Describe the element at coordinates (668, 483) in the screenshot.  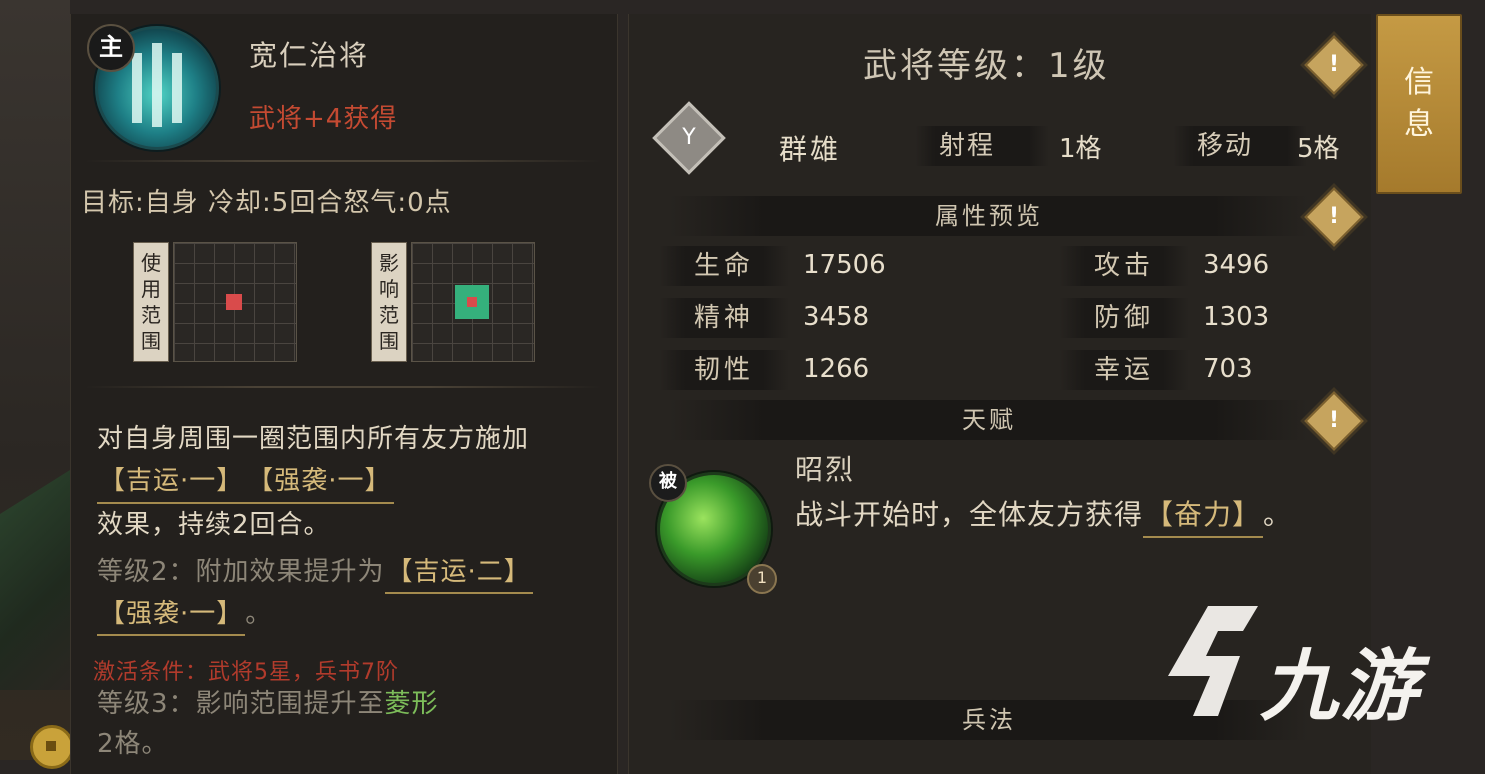
I see `passive-badge: 被` at that location.